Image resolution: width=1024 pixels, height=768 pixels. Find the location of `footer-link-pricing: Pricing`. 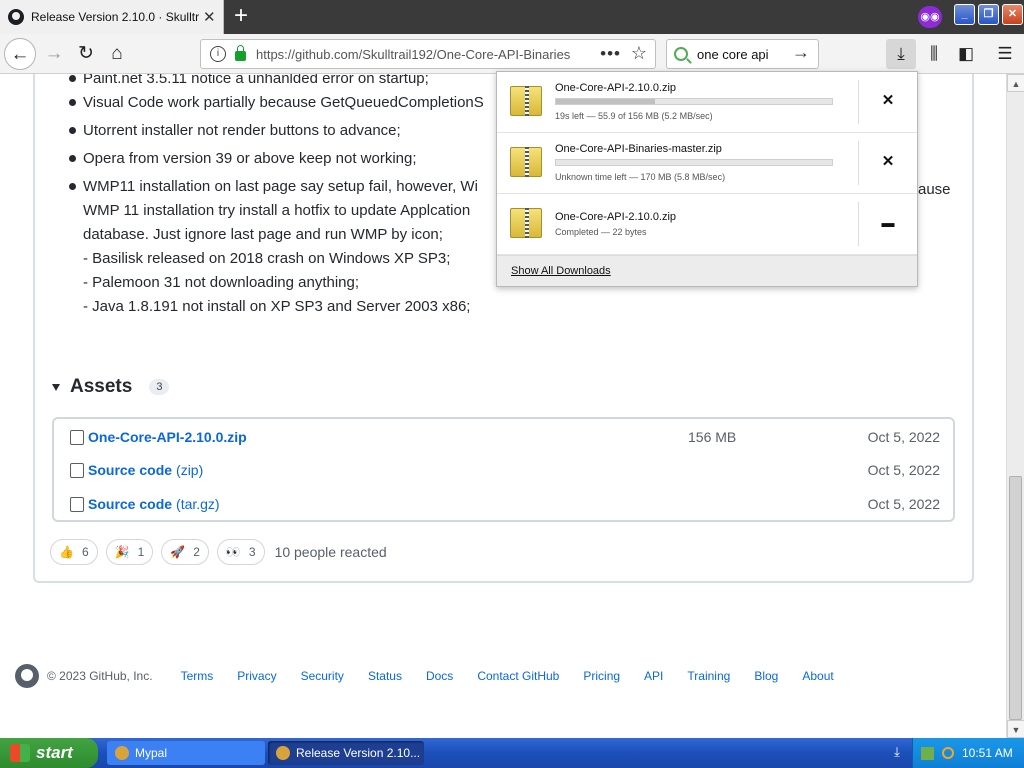

footer-link-pricing: Pricing is located at coordinates (601, 676).